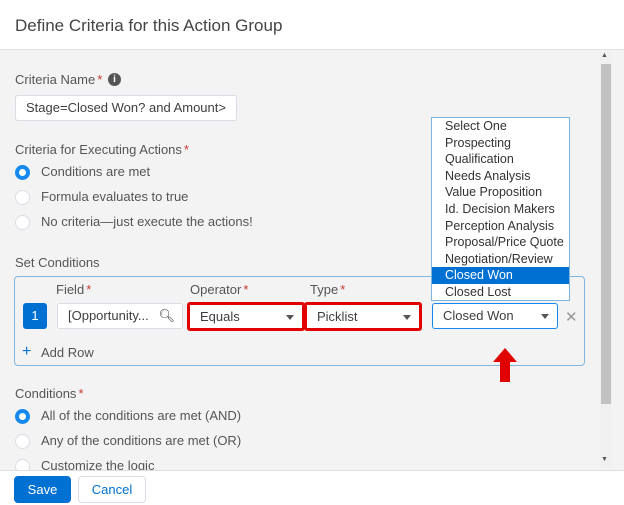 This screenshot has width=624, height=505. I want to click on label-text: Operator, so click(216, 289).